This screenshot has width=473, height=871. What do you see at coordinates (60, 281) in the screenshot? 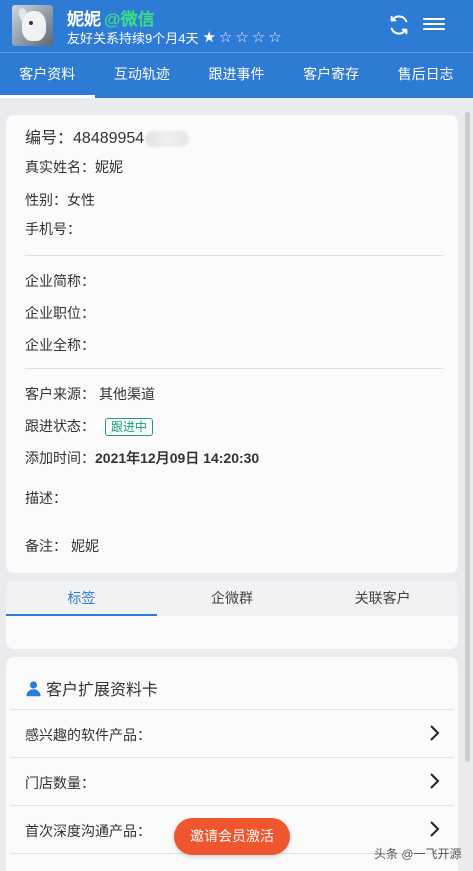
I see `company-short-row: 企业简称：` at bounding box center [60, 281].